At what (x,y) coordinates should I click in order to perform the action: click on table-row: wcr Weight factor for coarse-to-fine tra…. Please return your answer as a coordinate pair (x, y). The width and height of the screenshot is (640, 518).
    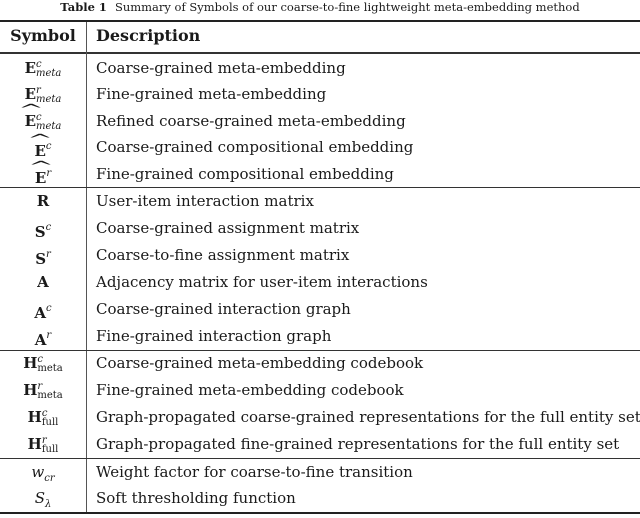
    Looking at the image, I should click on (320, 472).